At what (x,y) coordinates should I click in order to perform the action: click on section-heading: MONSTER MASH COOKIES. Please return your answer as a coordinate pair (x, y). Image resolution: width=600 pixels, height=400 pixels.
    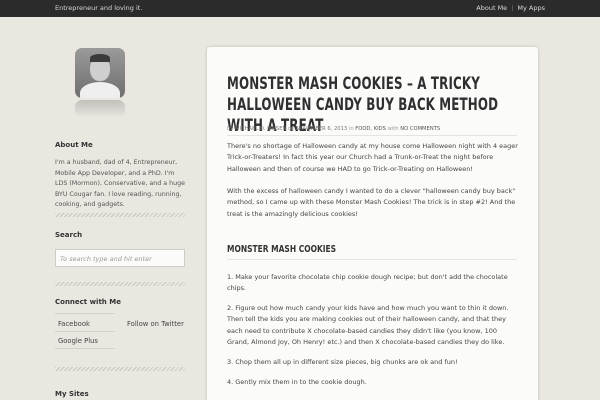
    Looking at the image, I should click on (282, 249).